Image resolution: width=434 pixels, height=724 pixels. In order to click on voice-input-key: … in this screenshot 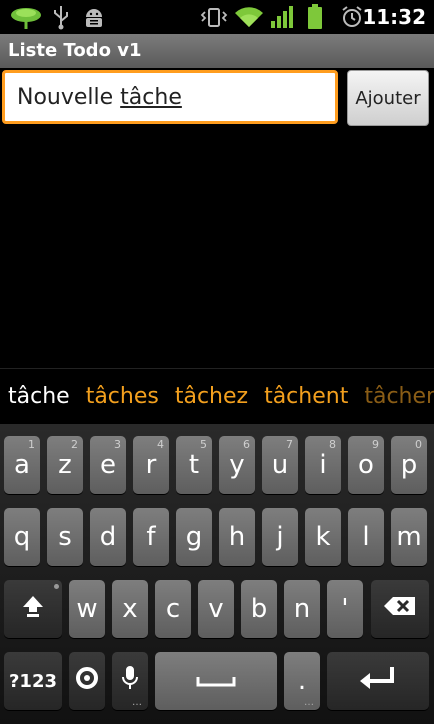, I will do `click(130, 681)`.